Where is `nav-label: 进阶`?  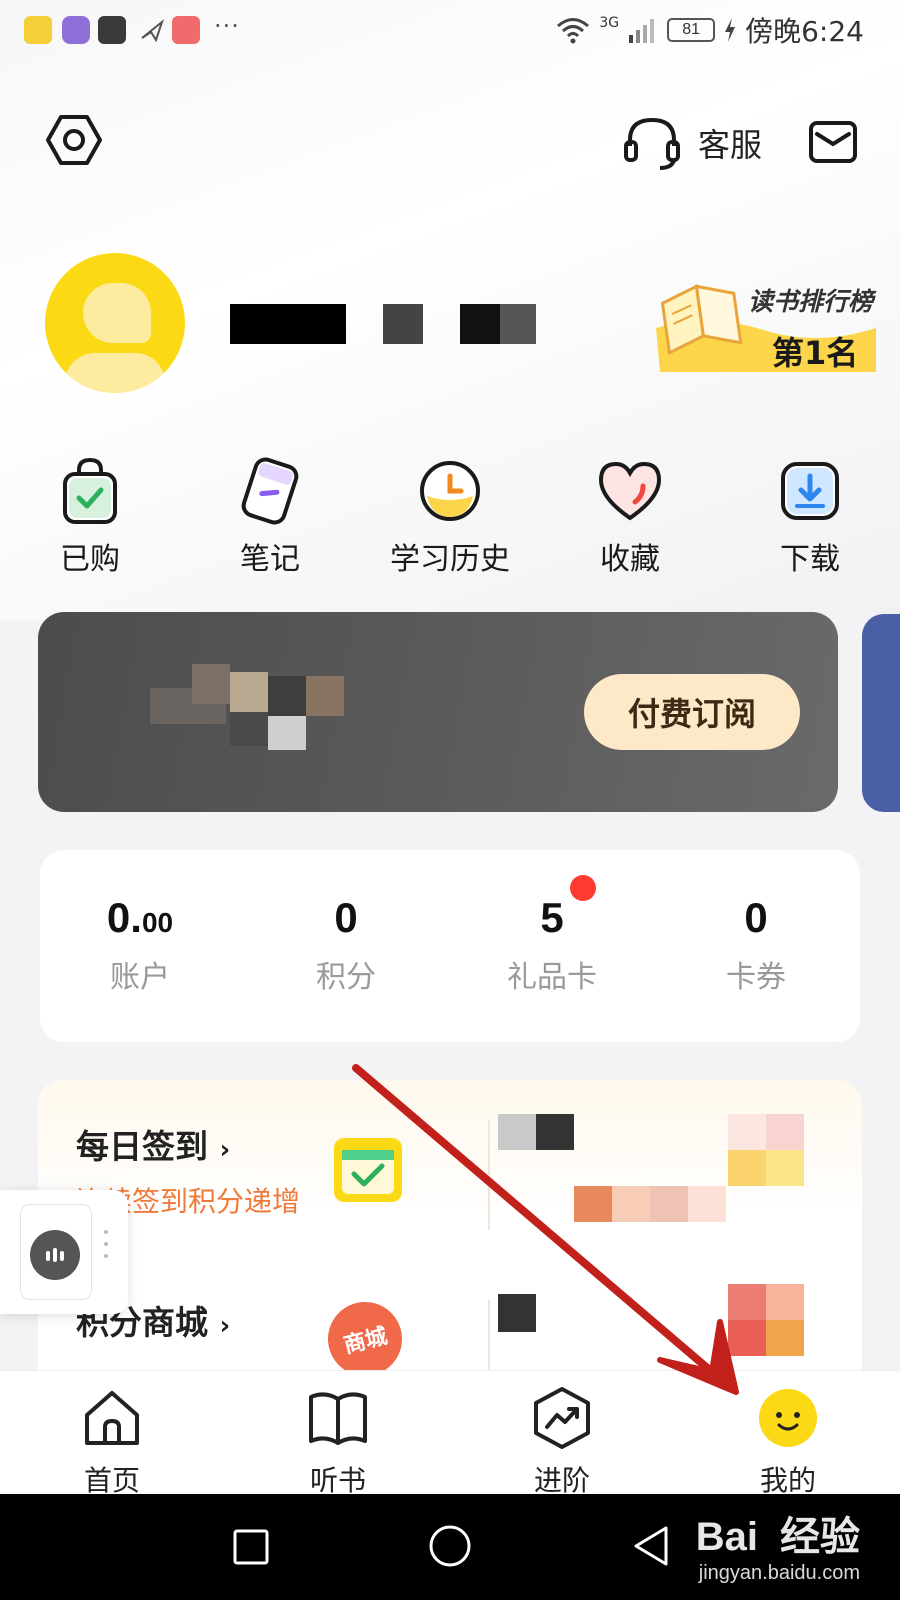
nav-label: 进阶 is located at coordinates (561, 1480).